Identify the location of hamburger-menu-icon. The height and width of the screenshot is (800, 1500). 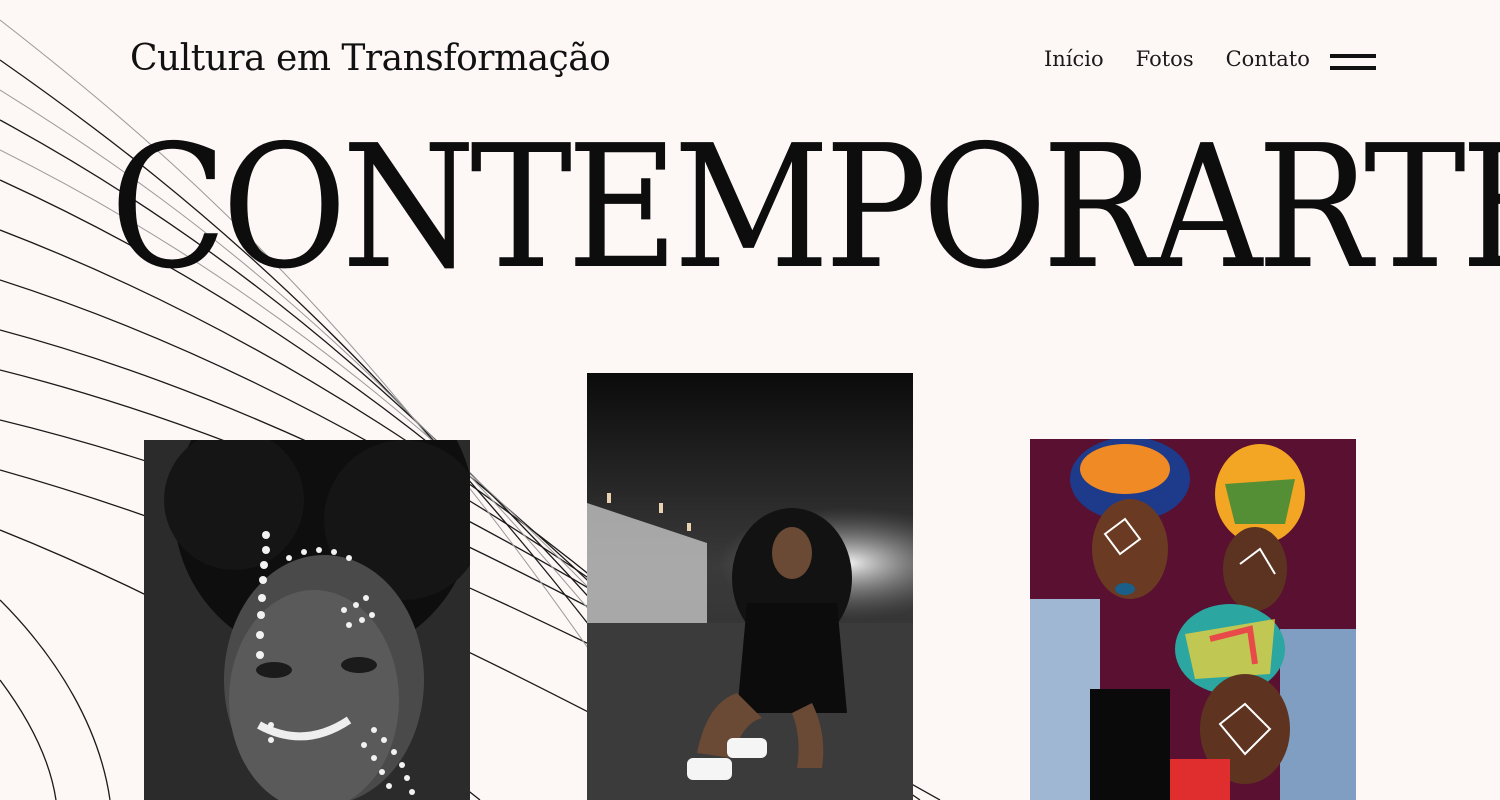
(1353, 63).